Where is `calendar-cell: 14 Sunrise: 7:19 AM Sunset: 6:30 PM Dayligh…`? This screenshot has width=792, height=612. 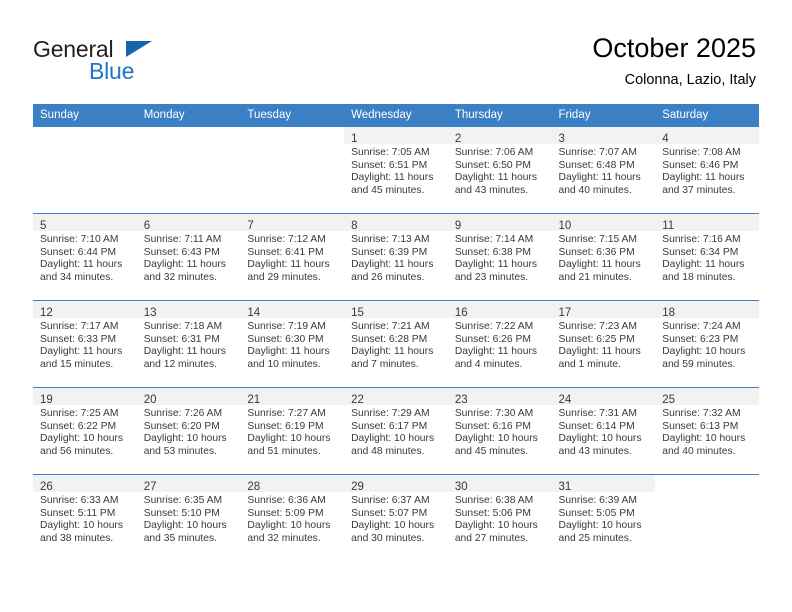
calendar-cell: 14 Sunrise: 7:19 AM Sunset: 6:30 PM Dayligh… is located at coordinates (292, 343).